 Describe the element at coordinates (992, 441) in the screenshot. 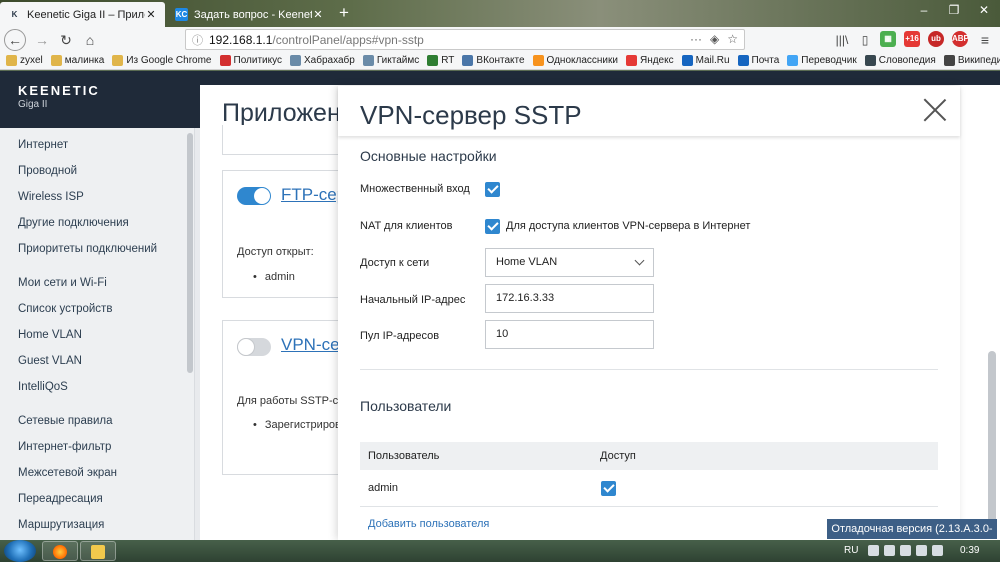

I see `page-scrollbar` at that location.